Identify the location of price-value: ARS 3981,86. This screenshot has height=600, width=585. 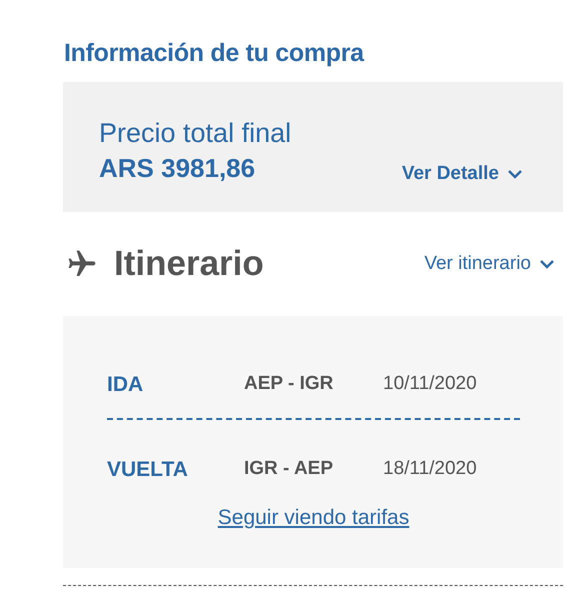
(177, 168).